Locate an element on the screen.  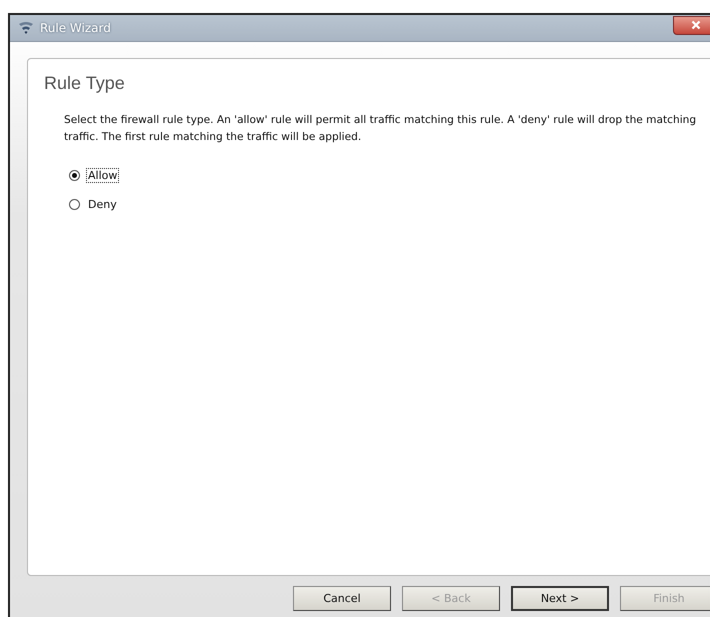
description-text: Select the firewall rule type. An 'allow' rule will permit all traffic matching this rule. A 'deny' rule will drop the matching traffic. The first rule matching the traffic will be applied. is located at coordinates (380, 129).